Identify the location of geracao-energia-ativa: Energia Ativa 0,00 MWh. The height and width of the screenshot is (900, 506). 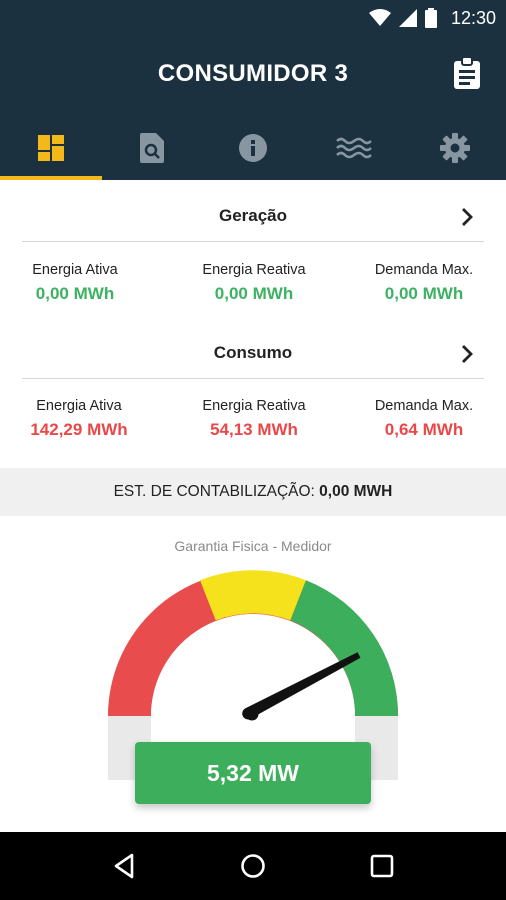
(79, 283).